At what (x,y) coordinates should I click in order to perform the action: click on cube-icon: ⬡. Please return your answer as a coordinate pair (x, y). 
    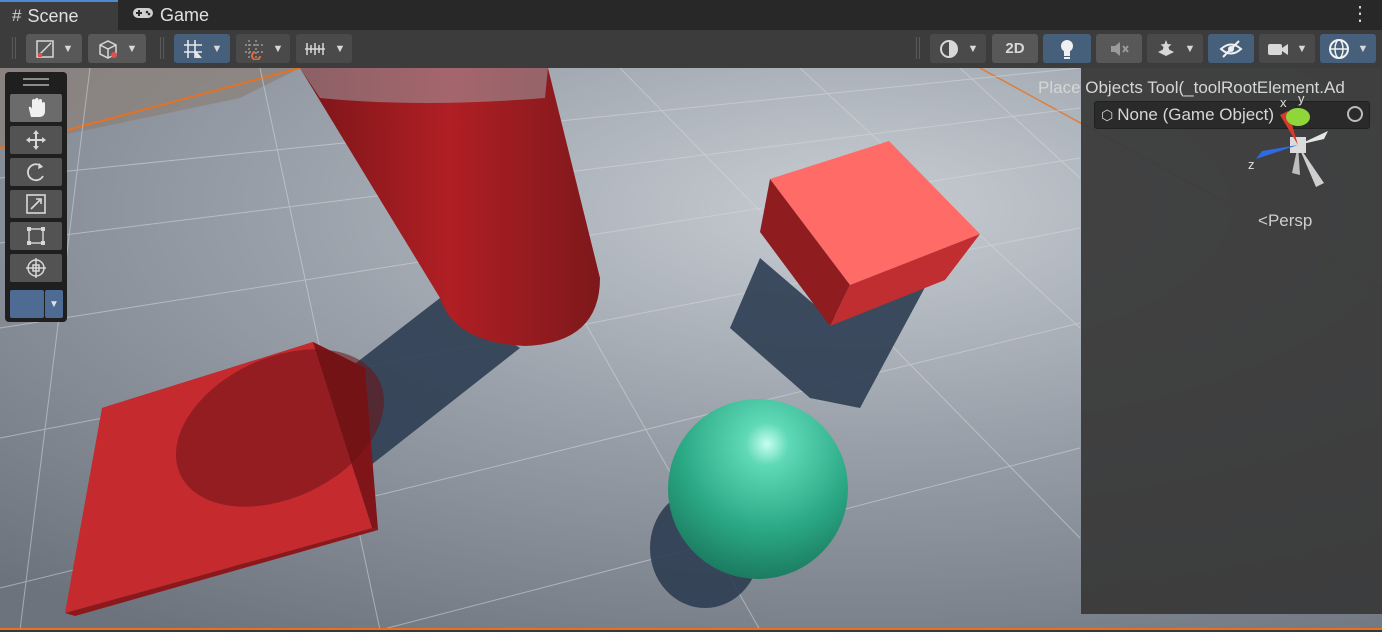
    Looking at the image, I should click on (1107, 114).